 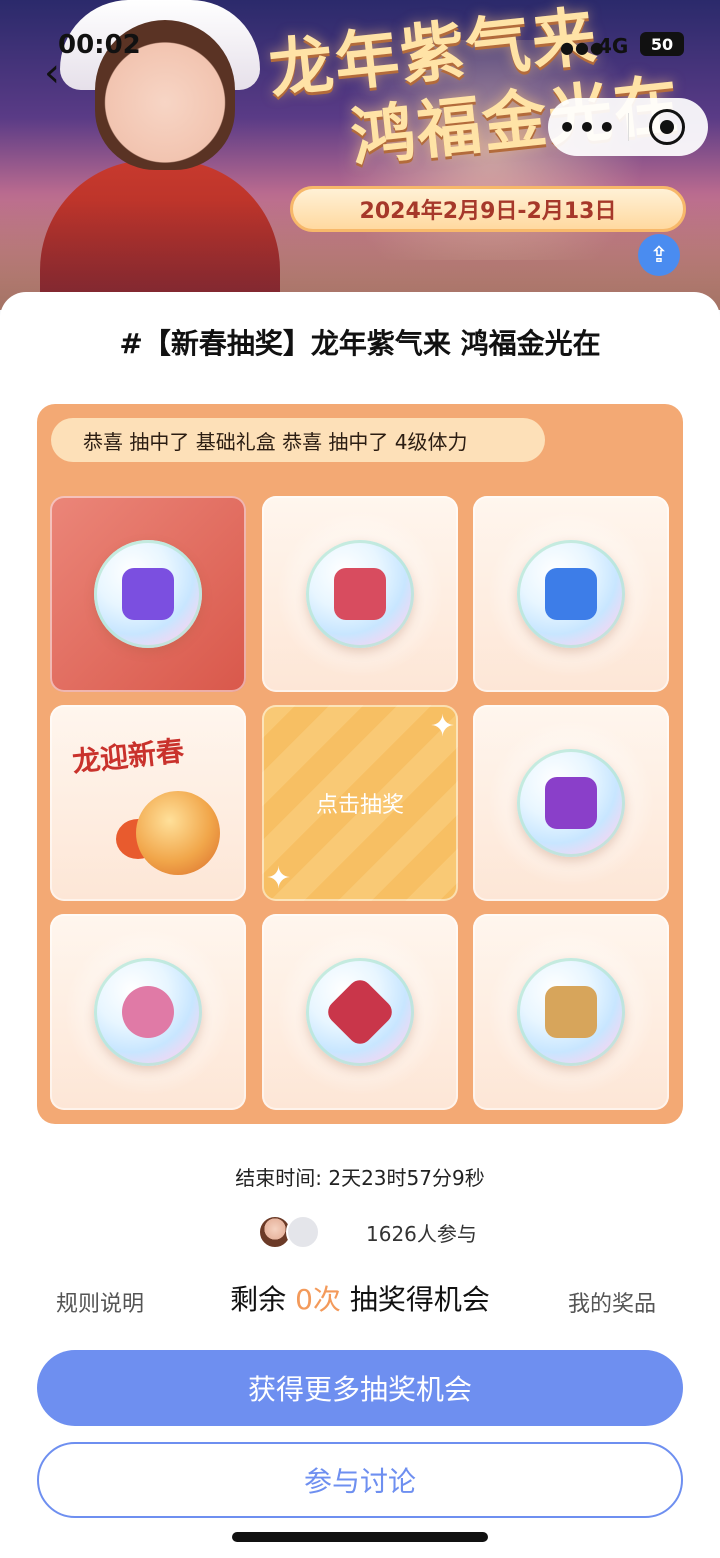 I want to click on draw-button: ✦ 点击抽奖 ✦, so click(x=360, y=803).